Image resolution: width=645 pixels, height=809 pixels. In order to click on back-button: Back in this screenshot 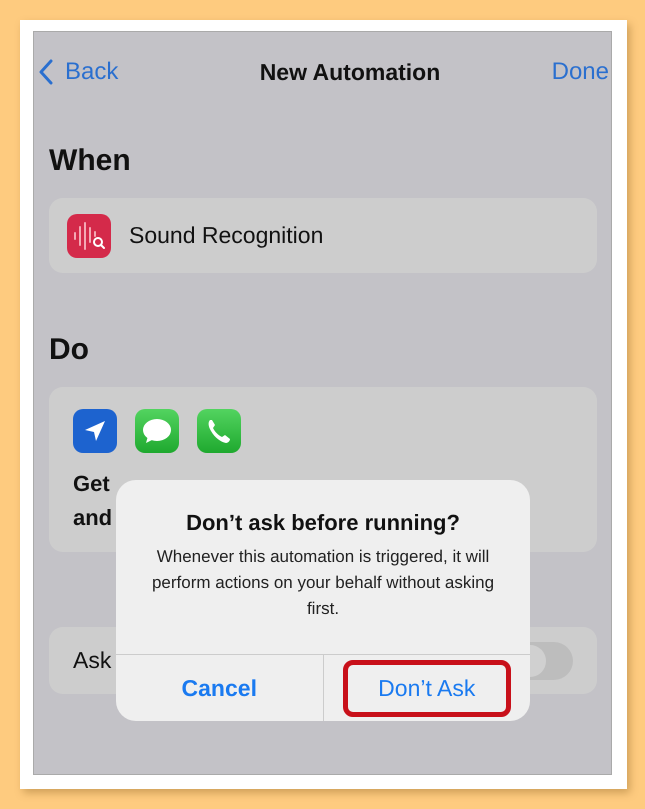, I will do `click(78, 72)`.